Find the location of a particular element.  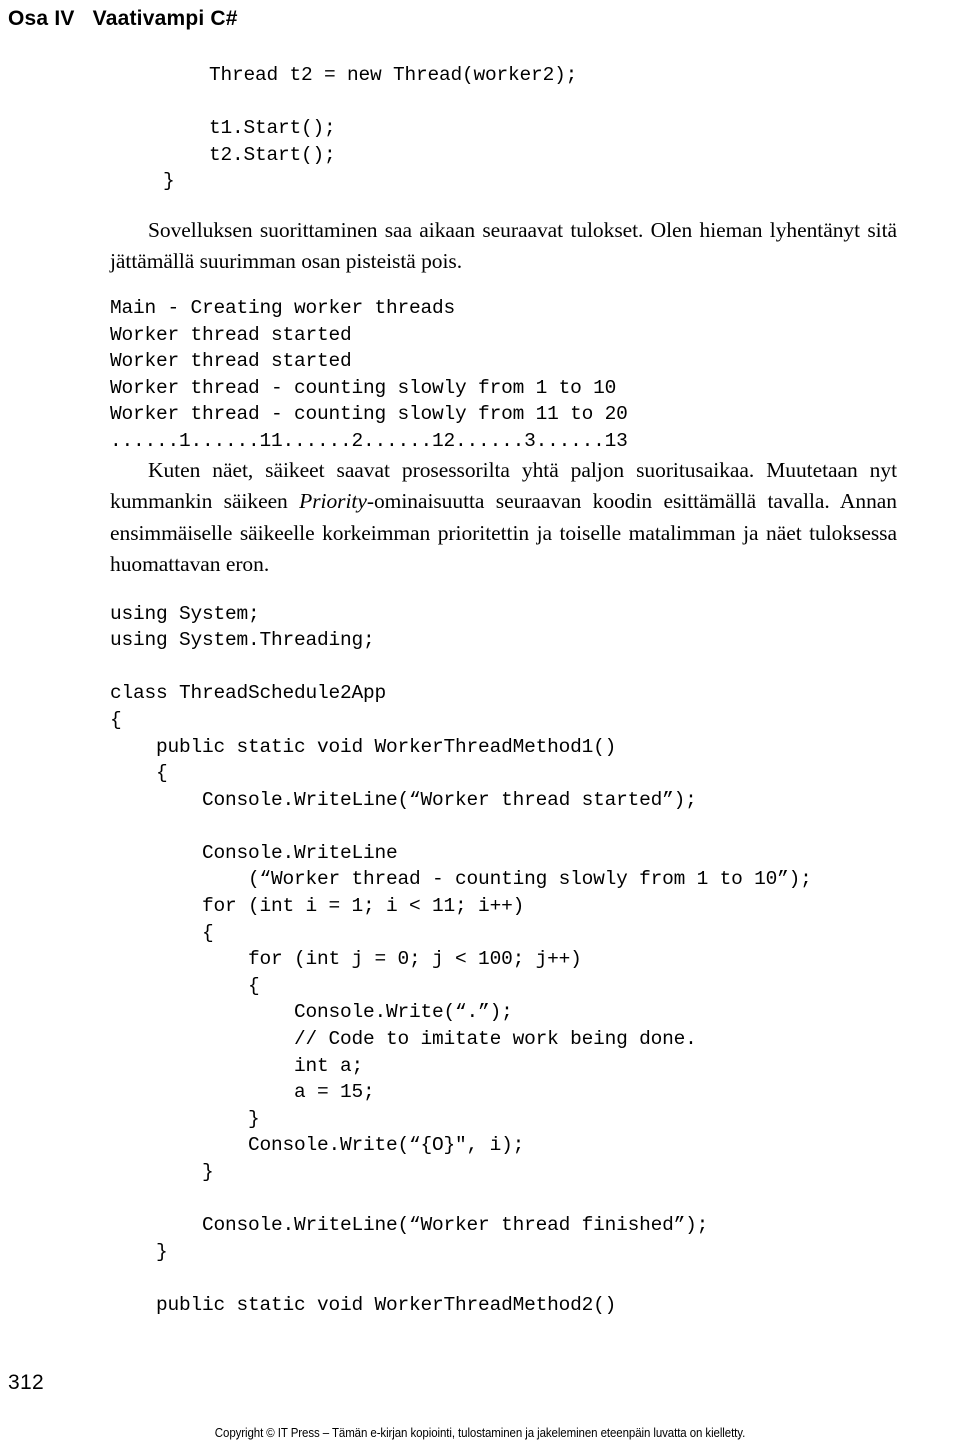

page-number: 312 is located at coordinates (26, 1382).